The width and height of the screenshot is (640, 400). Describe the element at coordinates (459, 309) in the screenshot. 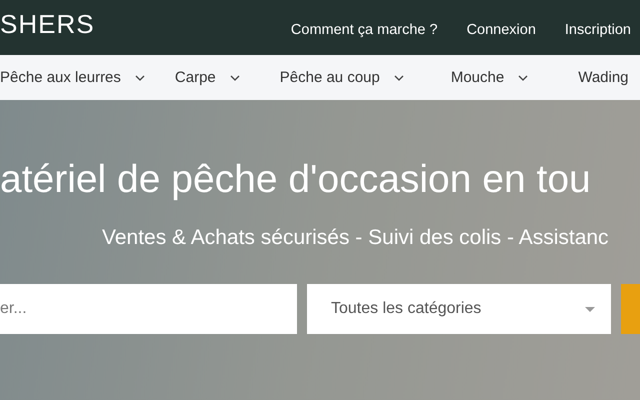

I see `category-select: Toutes les catégories` at that location.